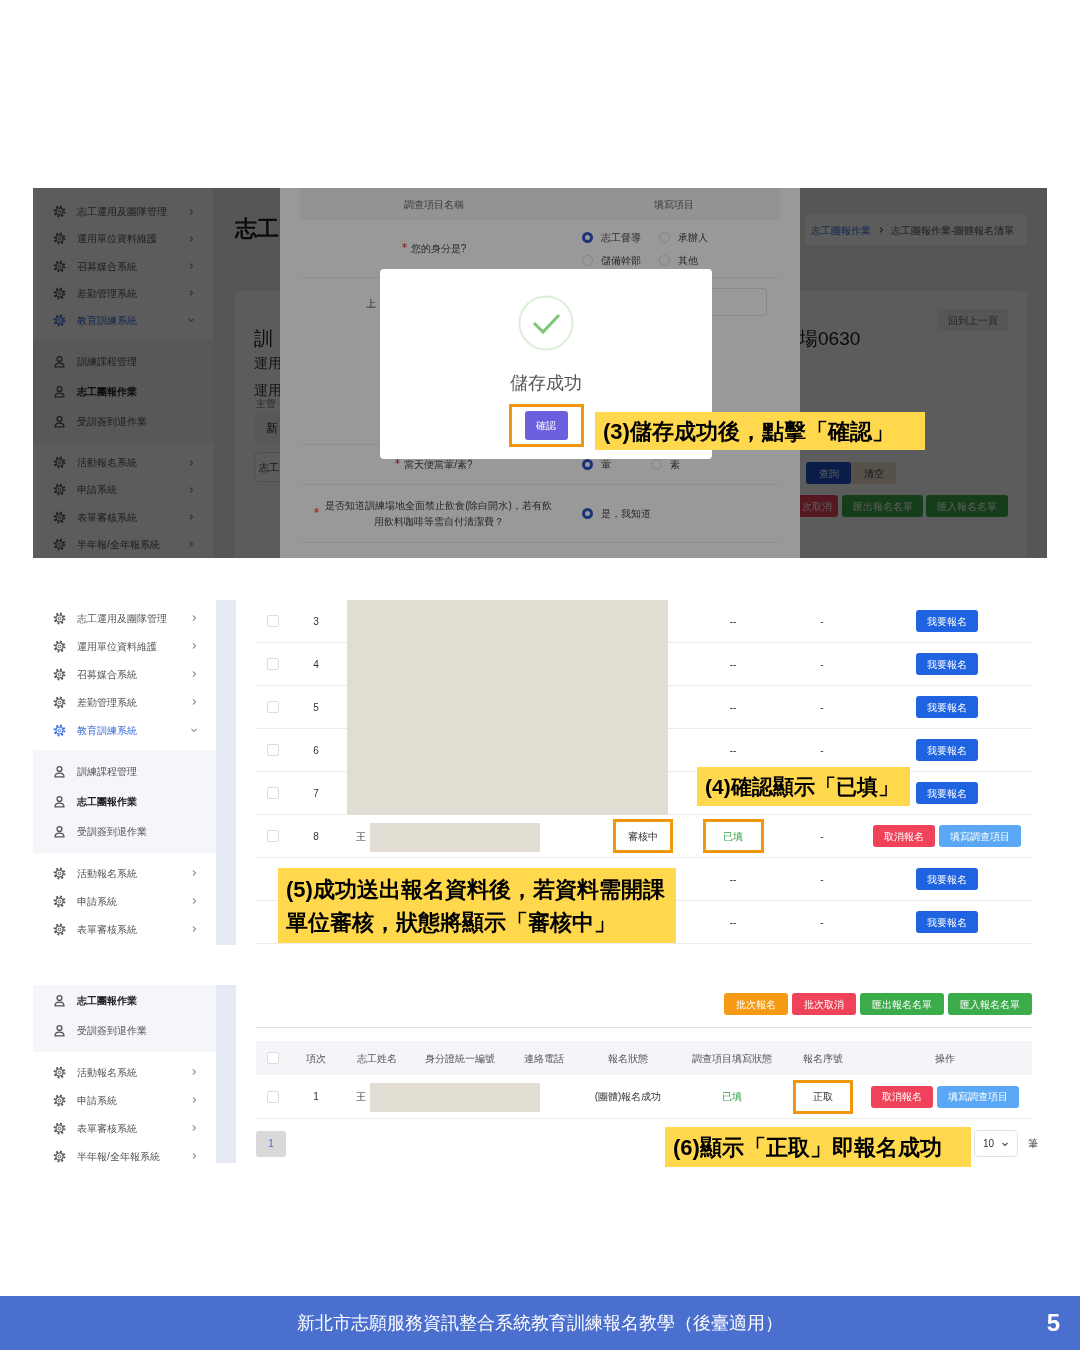 This screenshot has height=1350, width=1080. Describe the element at coordinates (540, 1323) in the screenshot. I see `footer-title: 新北市志願服務資訊整合系統教育訓練報名教學（後臺適用）` at that location.